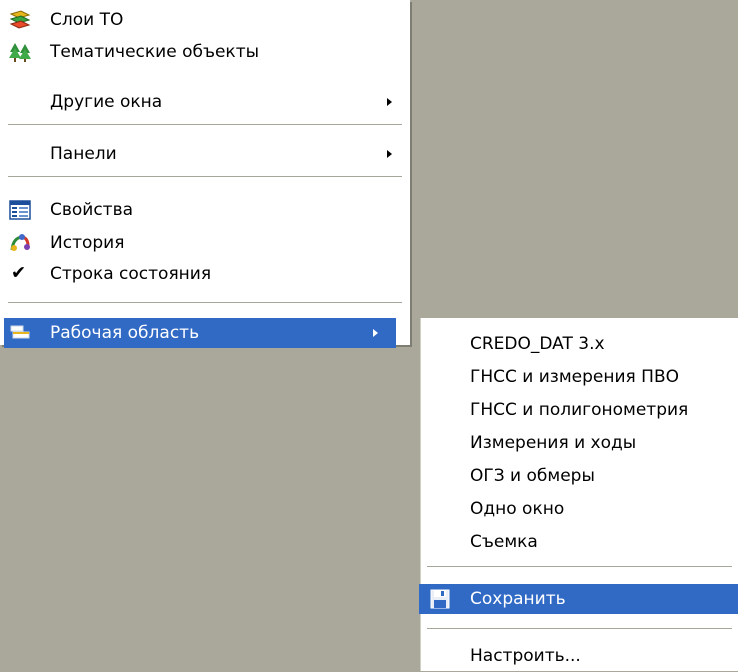  Describe the element at coordinates (553, 443) in the screenshot. I see `submenu-item-label: Измерения и ходы` at that location.